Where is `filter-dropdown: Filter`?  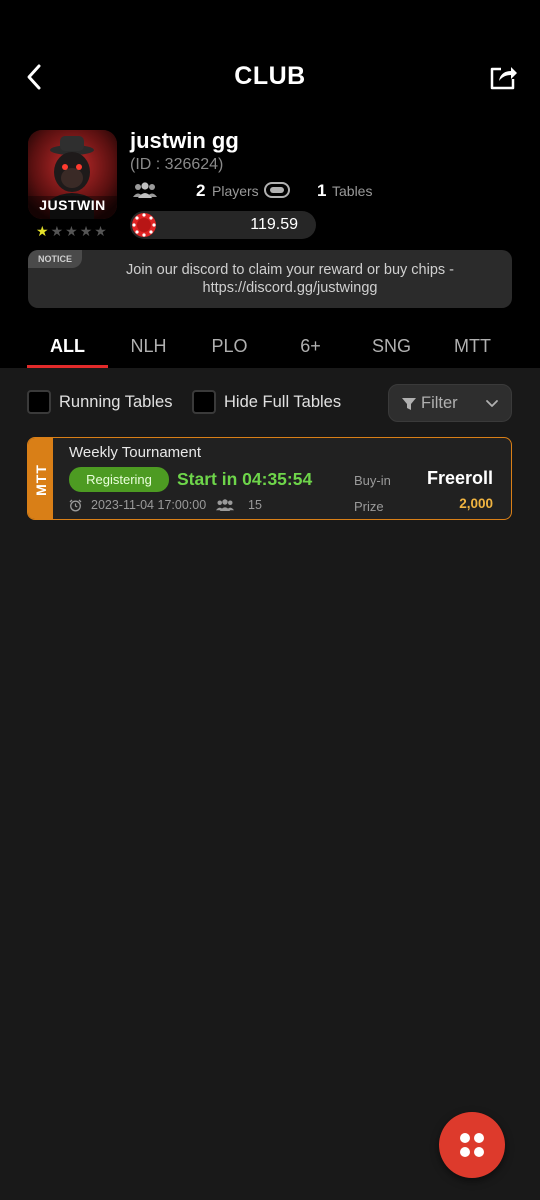
filter-dropdown: Filter is located at coordinates (450, 403).